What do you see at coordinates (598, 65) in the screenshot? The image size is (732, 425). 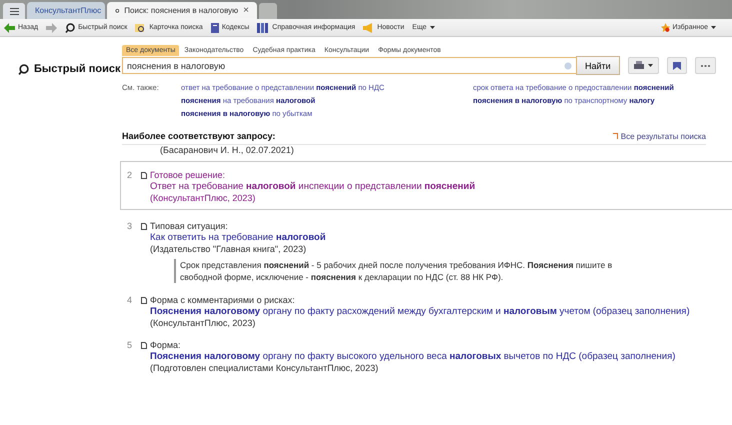 I see `find-button: Найти` at bounding box center [598, 65].